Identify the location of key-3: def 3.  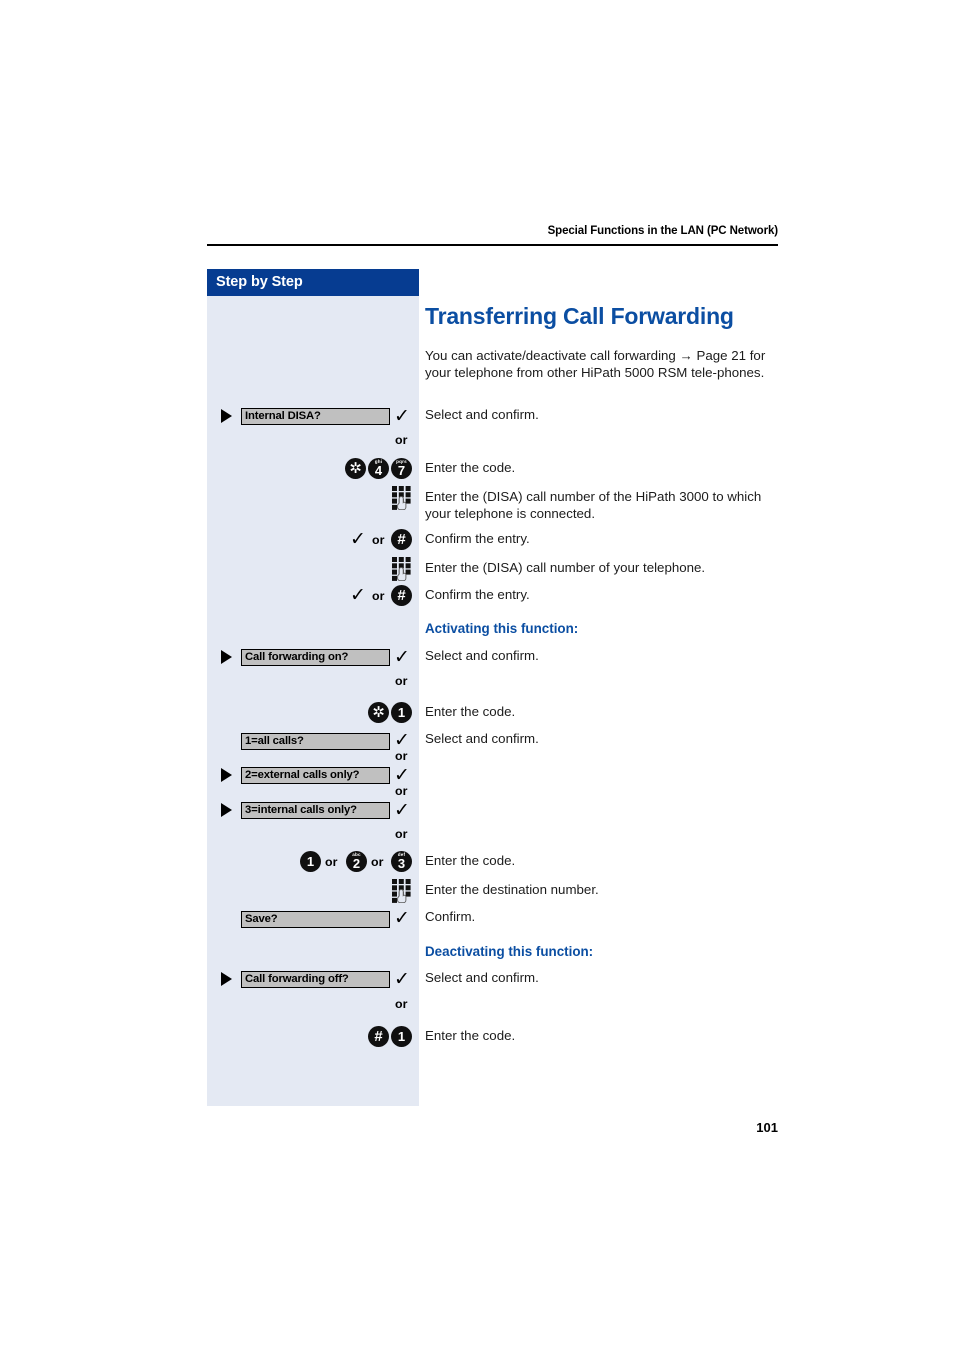
(401, 861).